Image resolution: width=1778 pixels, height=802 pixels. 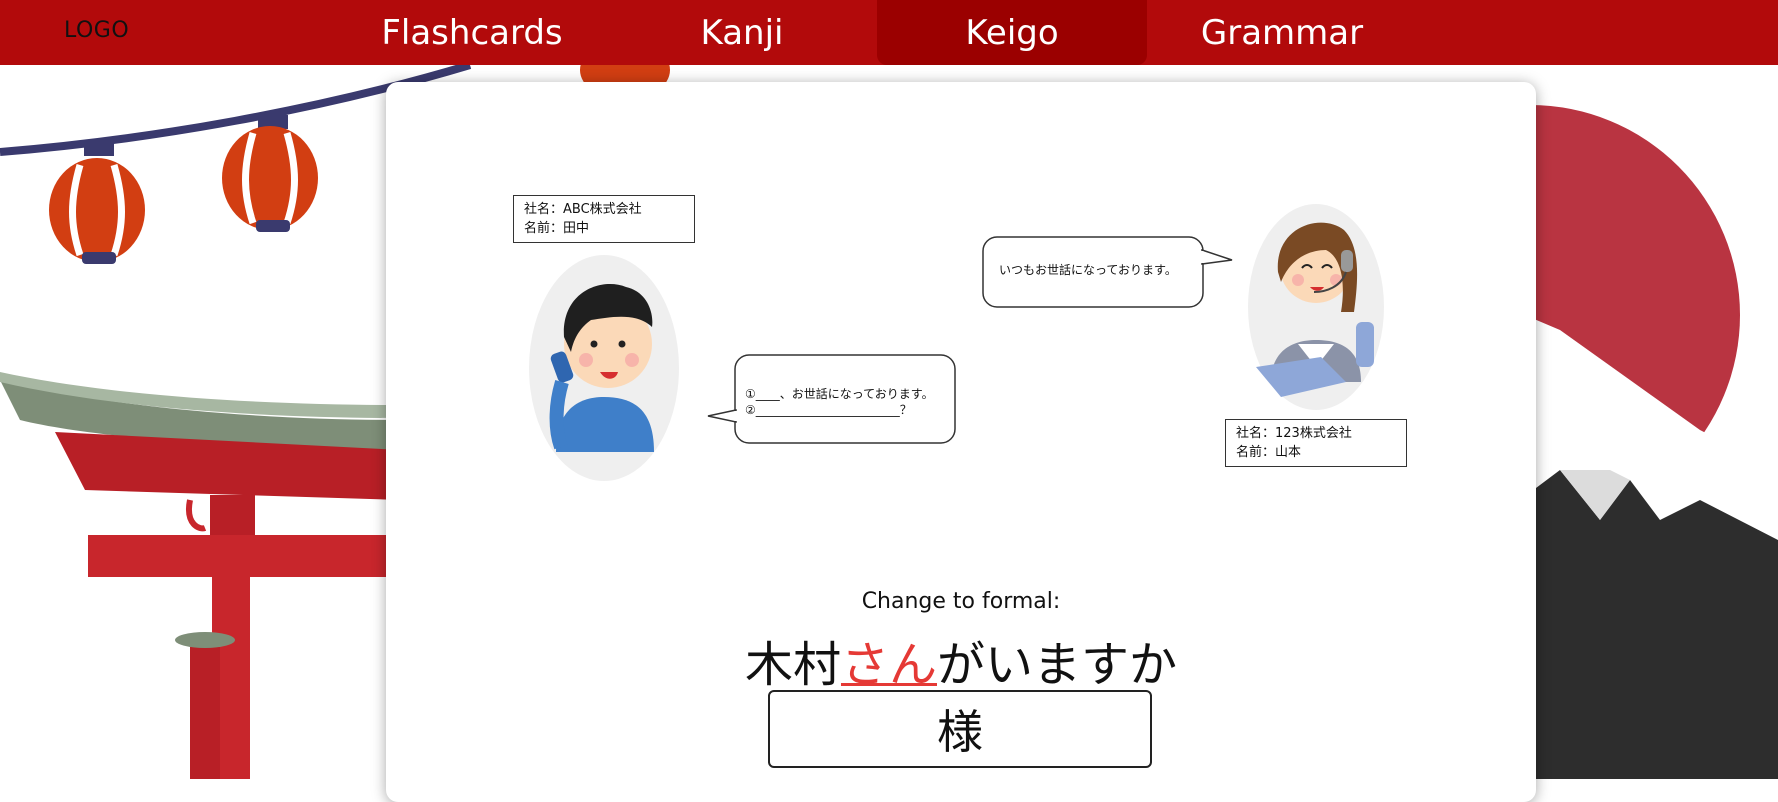 What do you see at coordinates (839, 394) in the screenshot?
I see `caller-speech-line-1: ①____、お世話になっております。` at bounding box center [839, 394].